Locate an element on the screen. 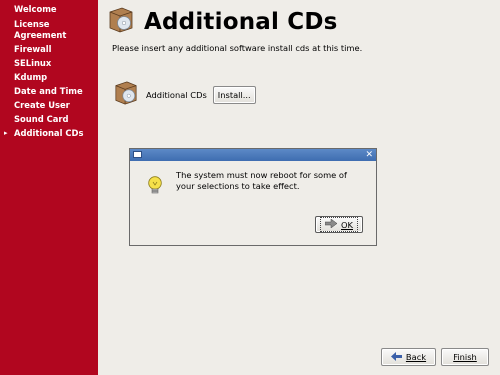 Image resolution: width=500 pixels, height=375 pixels. sidebar-item-additional-cds: ▸ Additional CDs is located at coordinates (49, 133).